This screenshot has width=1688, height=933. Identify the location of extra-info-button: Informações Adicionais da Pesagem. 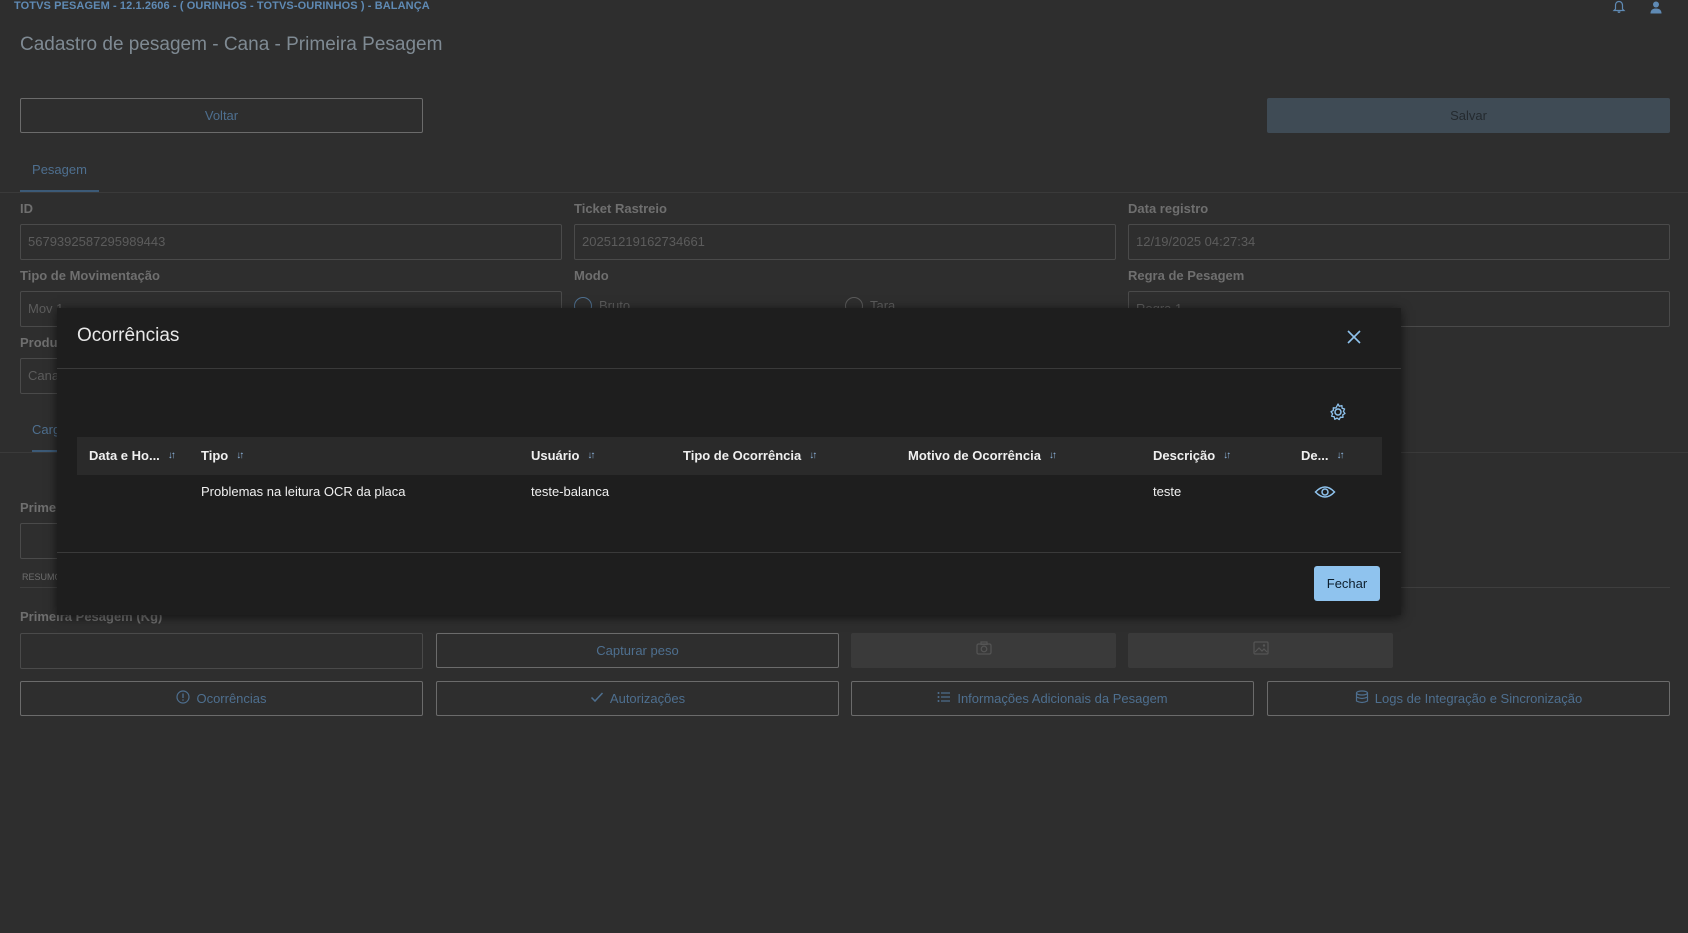
(1052, 698).